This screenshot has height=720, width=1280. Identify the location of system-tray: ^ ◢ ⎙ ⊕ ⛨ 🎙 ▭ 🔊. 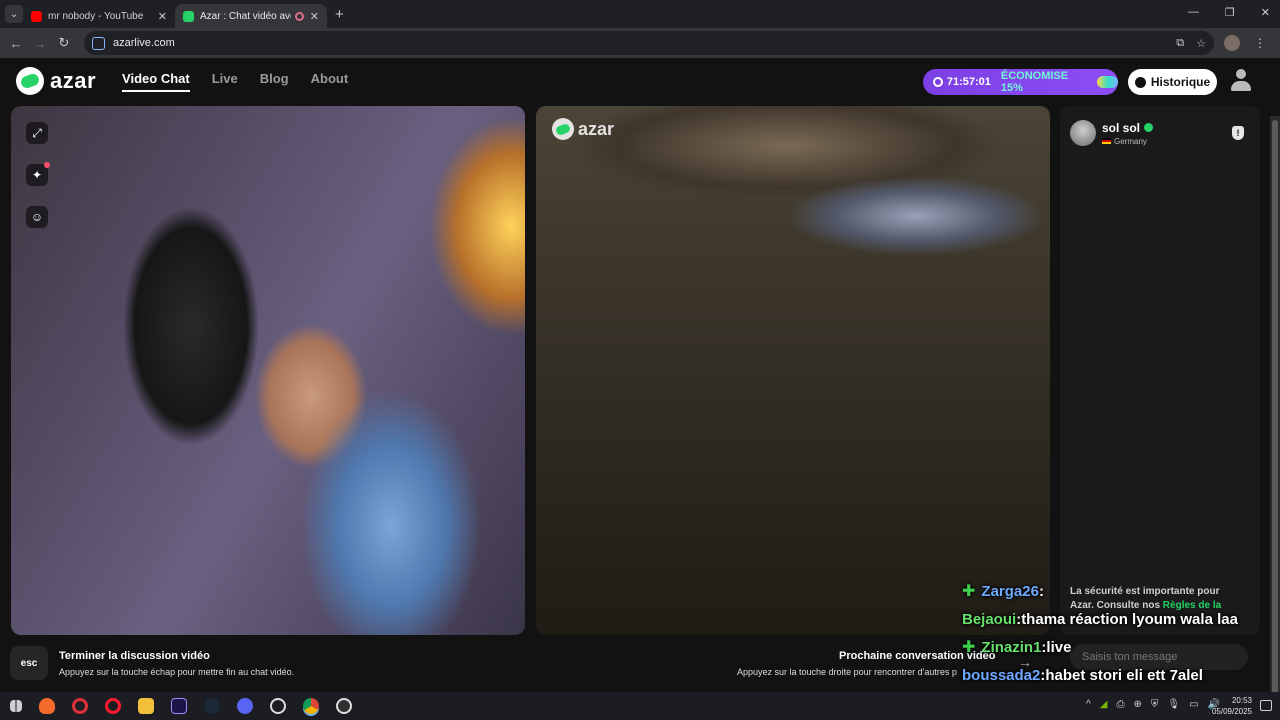
(1153, 704).